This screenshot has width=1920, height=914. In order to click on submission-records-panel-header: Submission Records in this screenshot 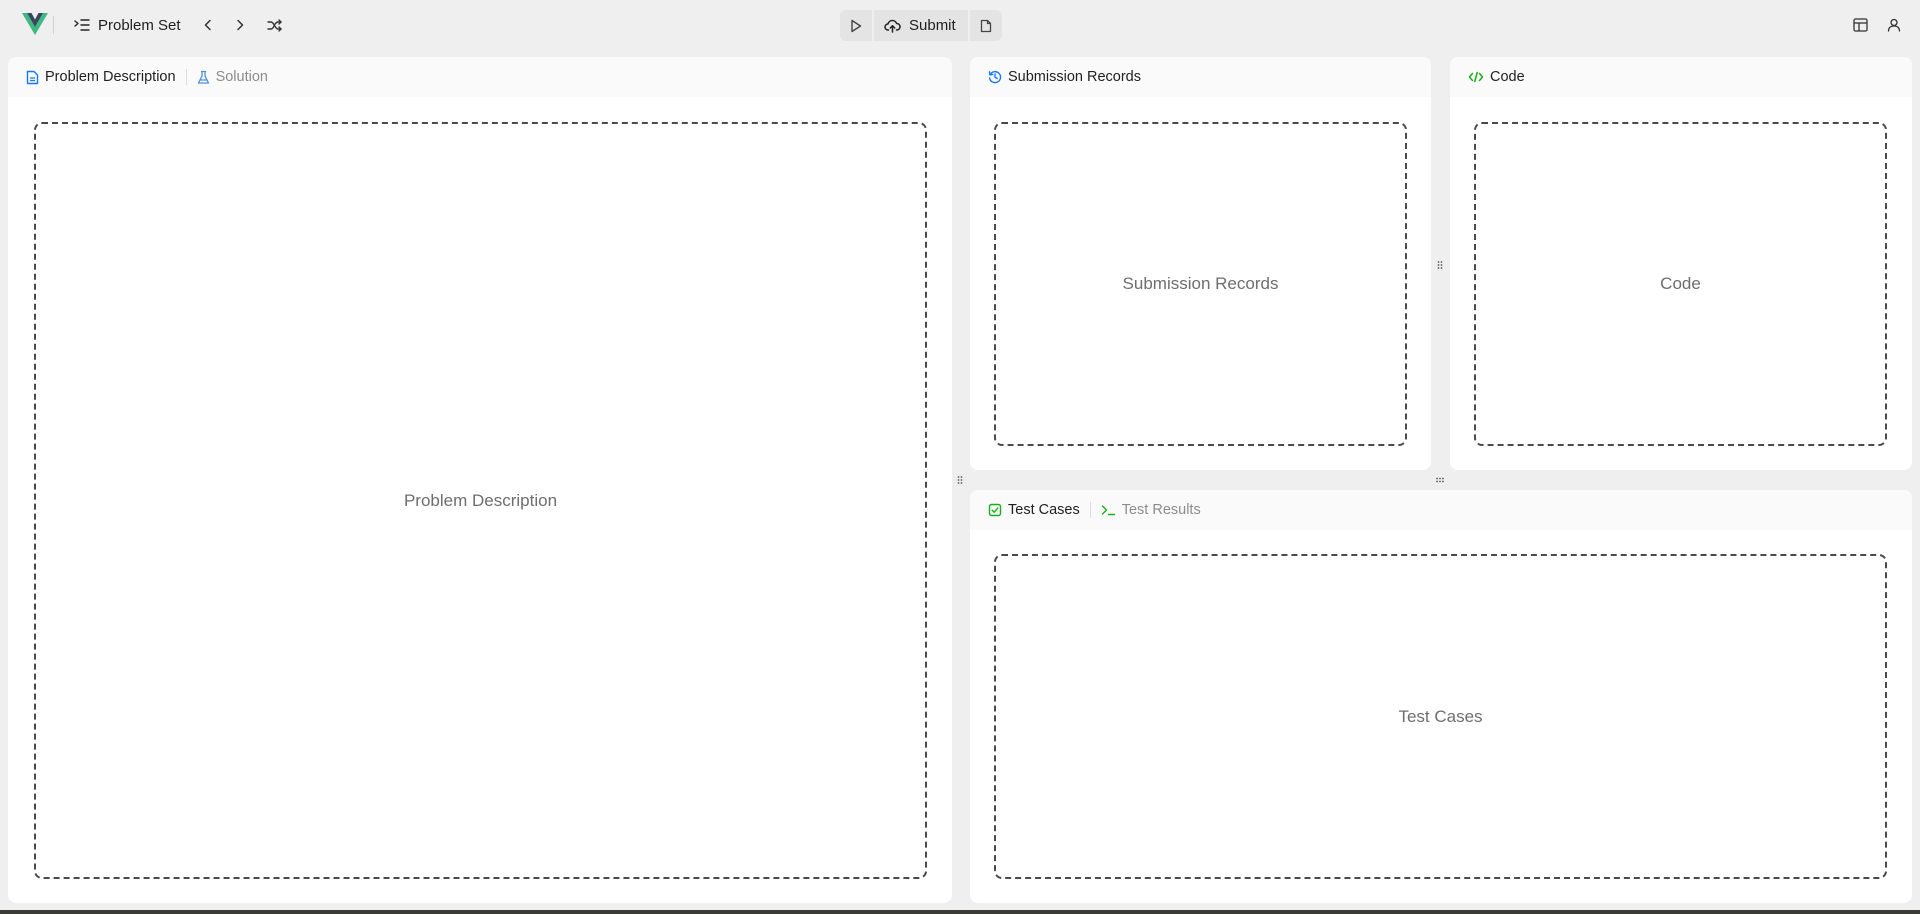, I will do `click(1200, 77)`.